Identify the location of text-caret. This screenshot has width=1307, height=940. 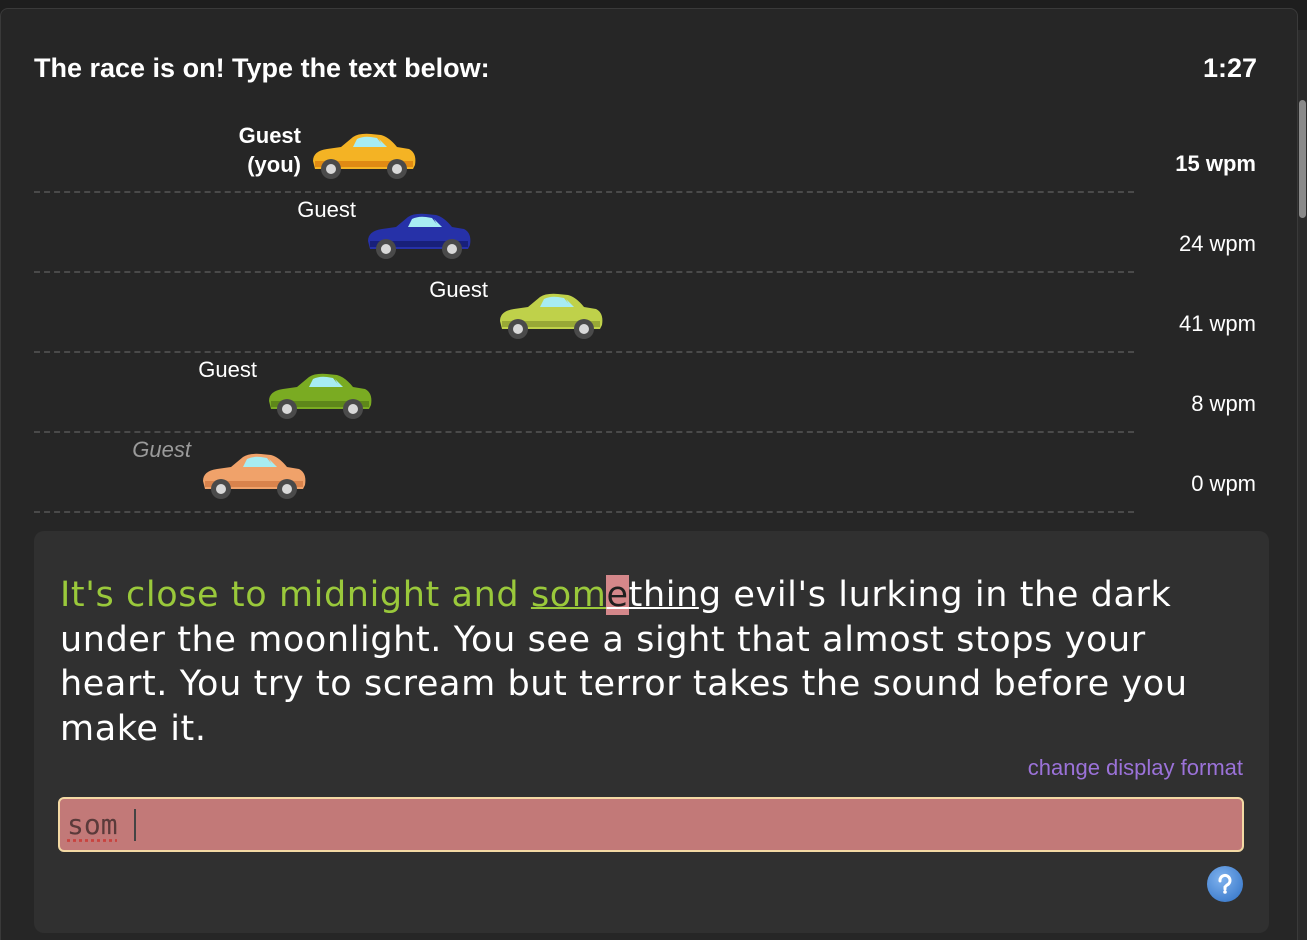
(134, 824).